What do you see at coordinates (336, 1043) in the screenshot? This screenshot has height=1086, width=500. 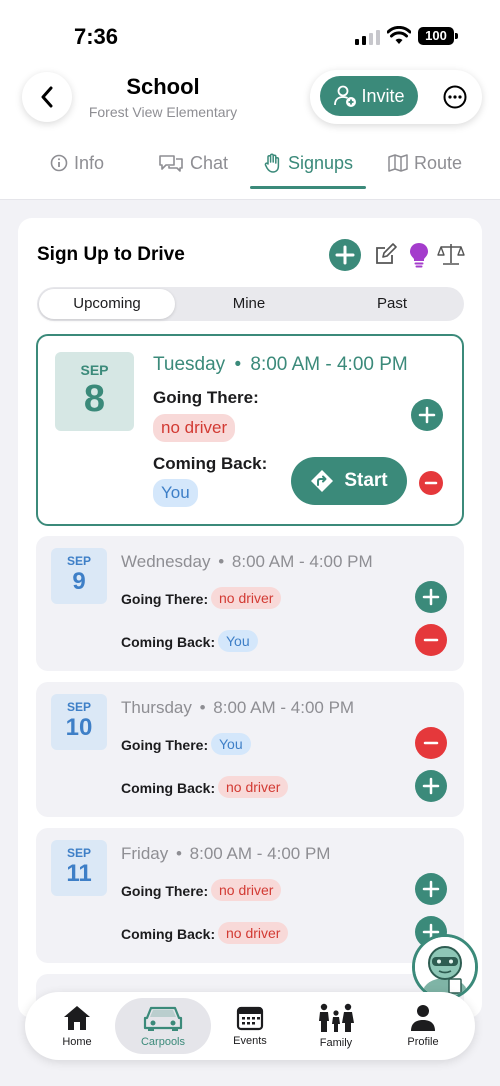 I see `tabbar-family-label: Family` at bounding box center [336, 1043].